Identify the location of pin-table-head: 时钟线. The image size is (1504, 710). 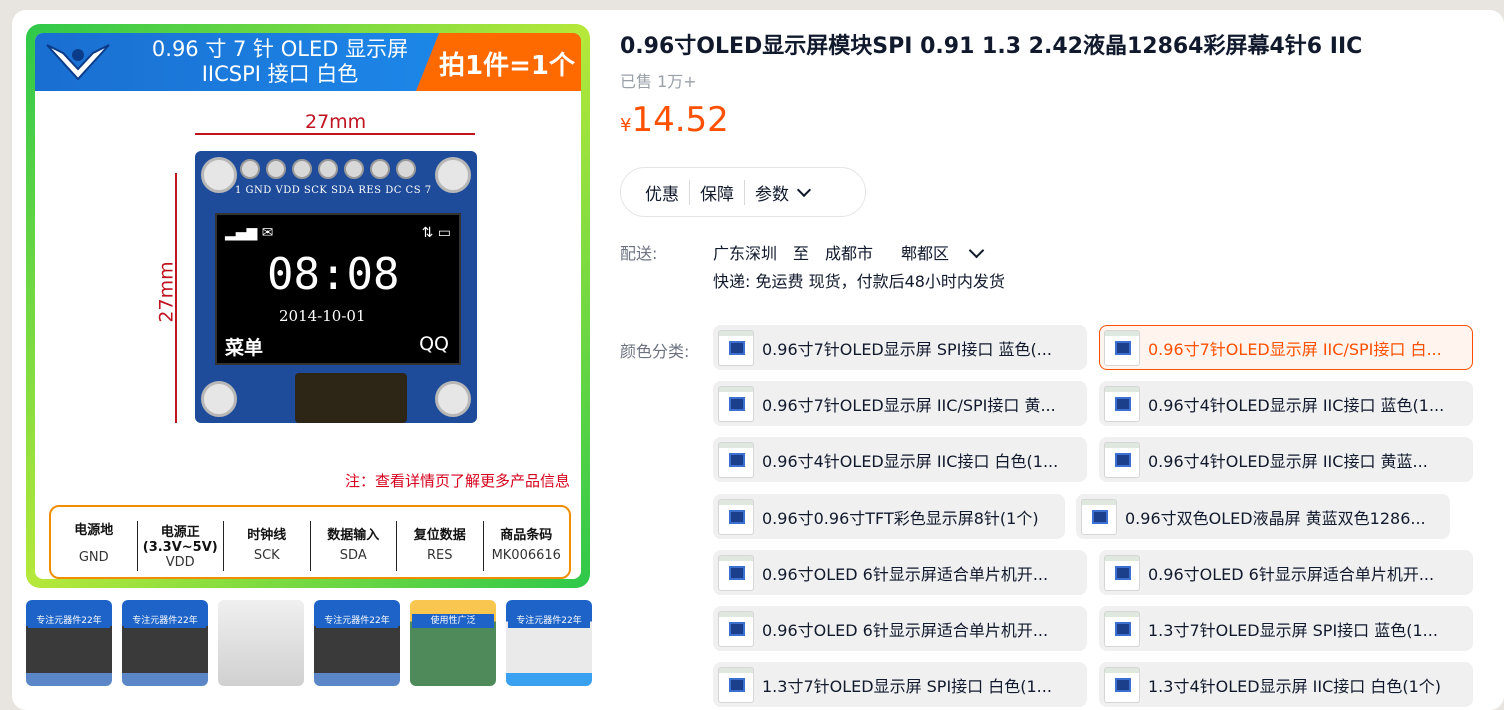
(267, 535).